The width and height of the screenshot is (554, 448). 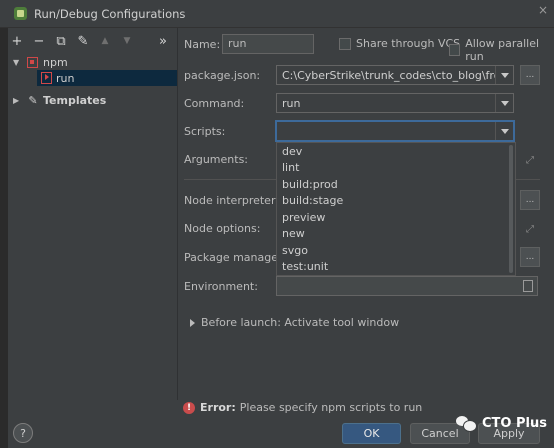 What do you see at coordinates (18, 62) in the screenshot?
I see `expand-down-icon: ▼` at bounding box center [18, 62].